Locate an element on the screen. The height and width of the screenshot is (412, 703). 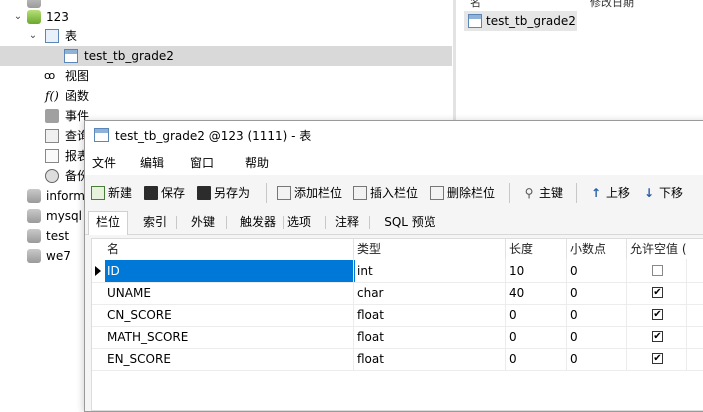
table-row: CN_SCORE float 0 0 ✔ is located at coordinates (397, 315).